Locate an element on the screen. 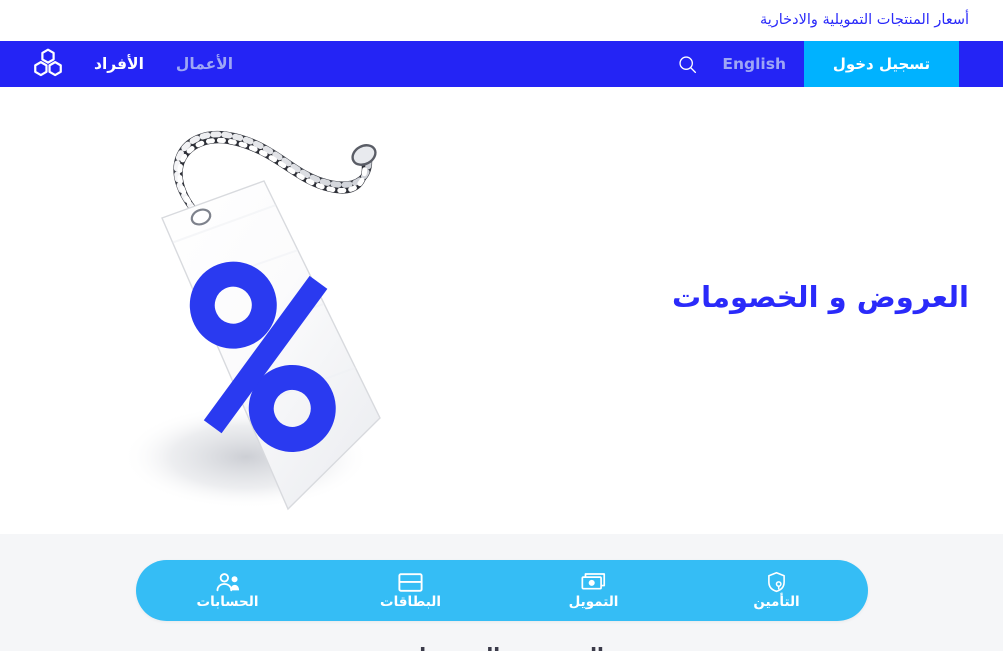  quicklink-financing: التمويل is located at coordinates (594, 590).